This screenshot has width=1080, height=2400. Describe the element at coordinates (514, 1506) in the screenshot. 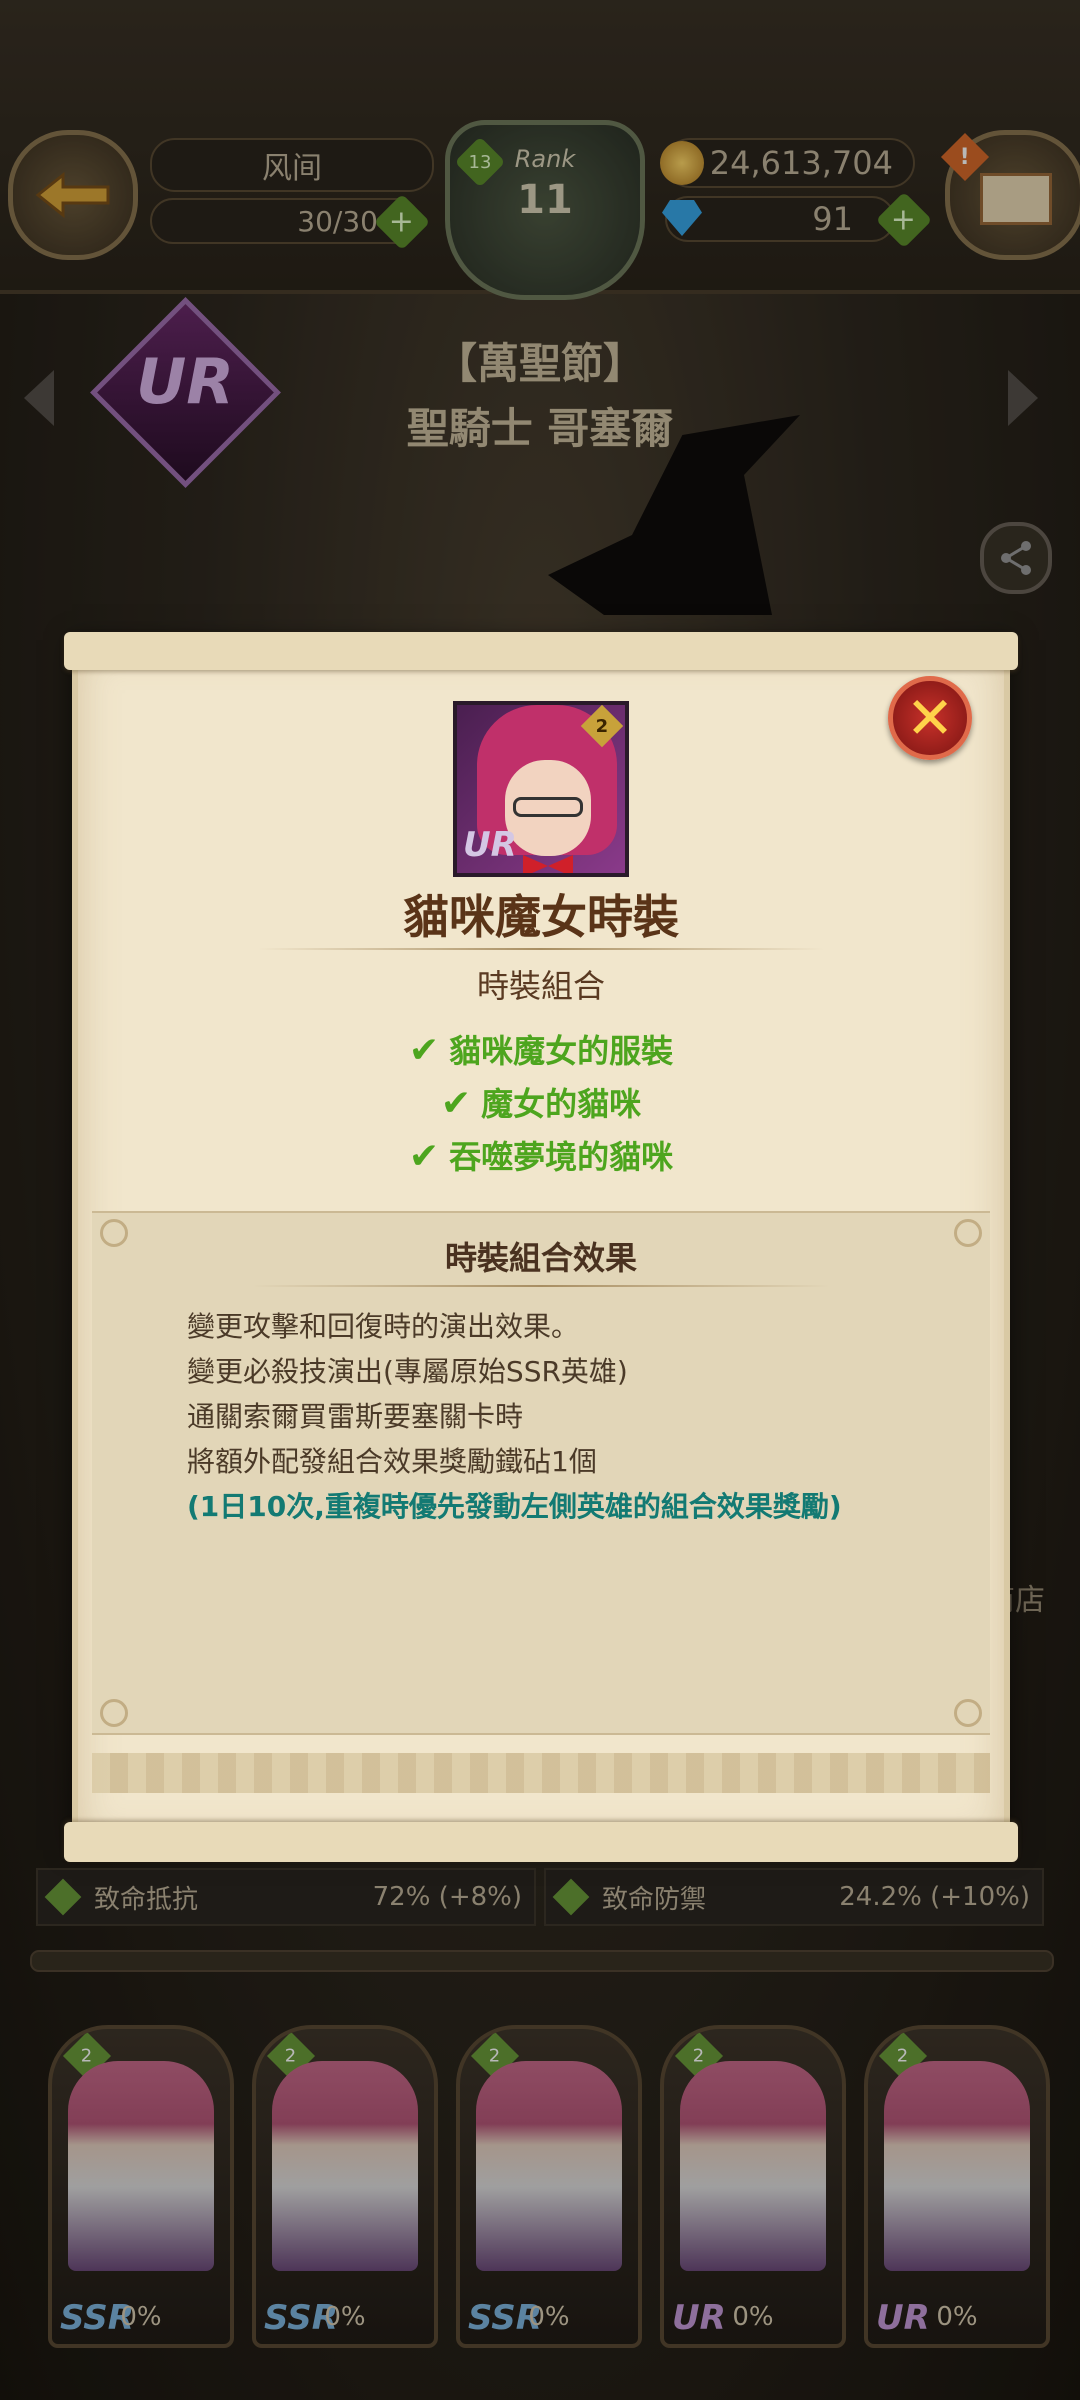

I see `effect-note: (1日10次,重複時優先發動左側英雄的組合效果獎勵)` at that location.